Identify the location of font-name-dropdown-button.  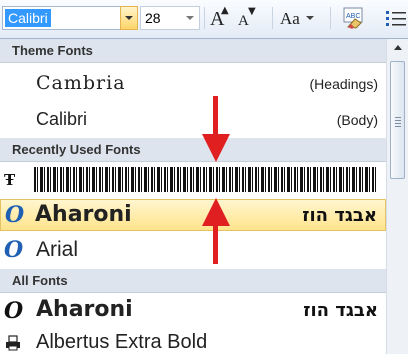
(129, 18).